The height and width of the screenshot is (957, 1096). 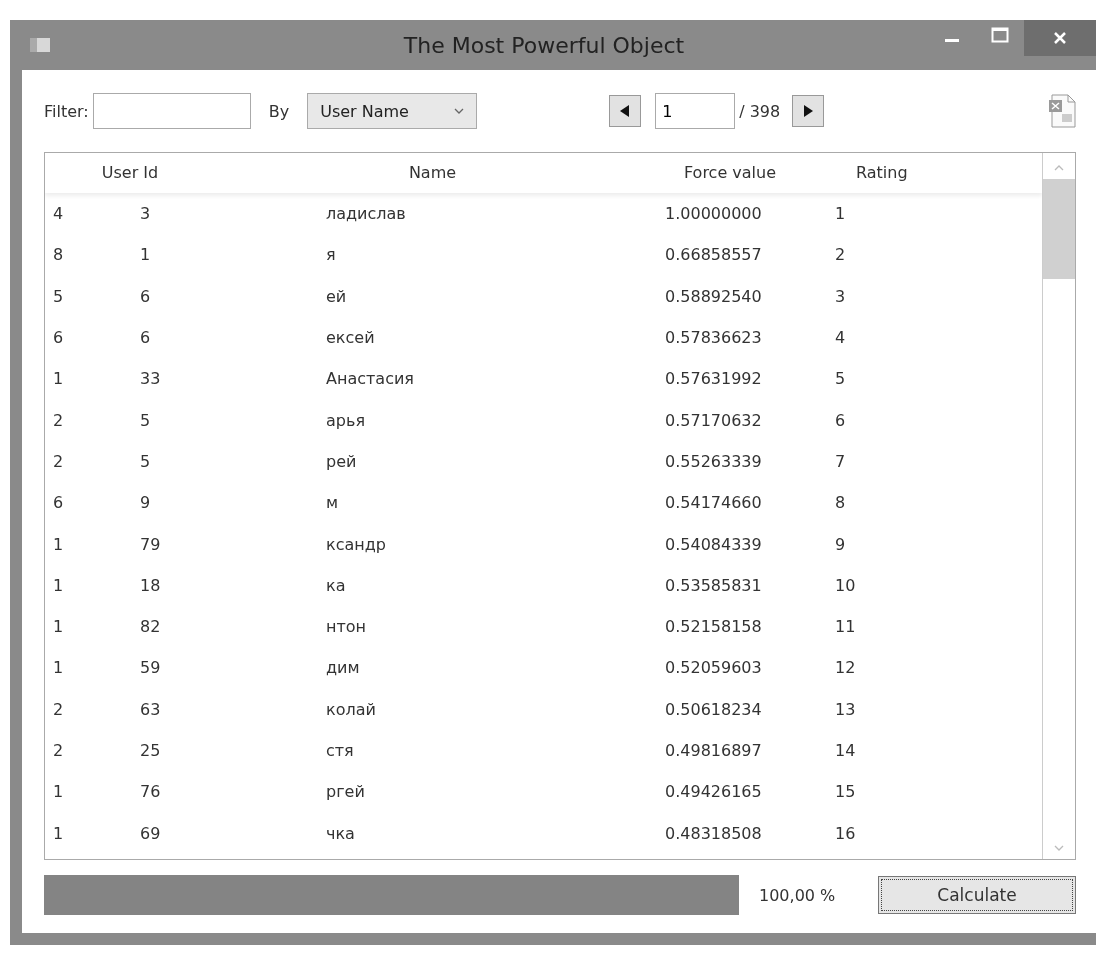 What do you see at coordinates (171, 111) in the screenshot?
I see `filter-field` at bounding box center [171, 111].